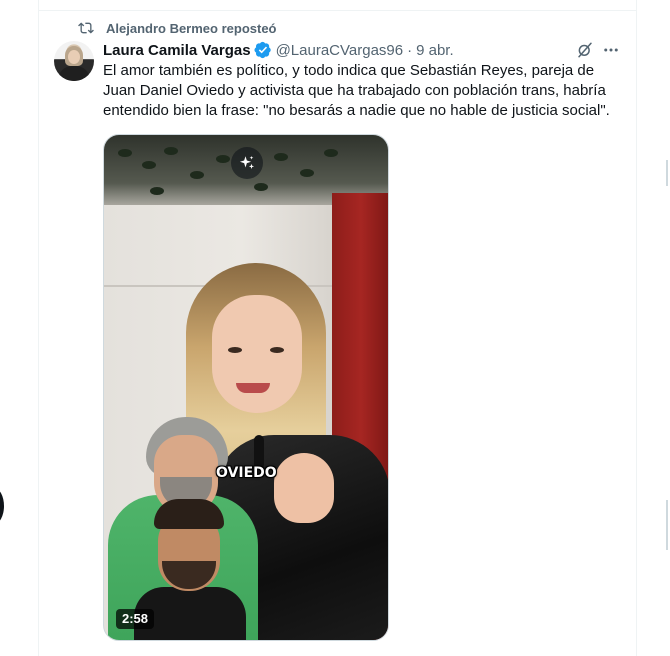 Image resolution: width=670 pixels, height=656 pixels. I want to click on man-dark-hair, so click(189, 514).